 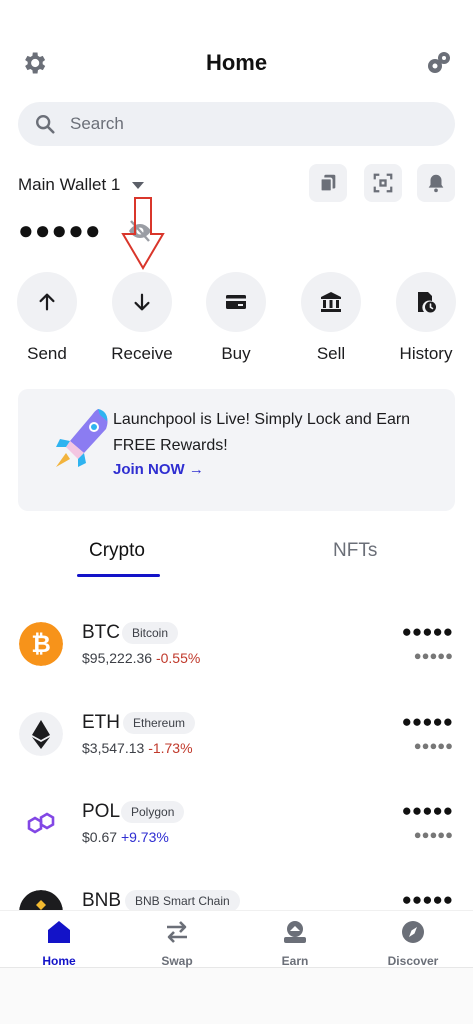 I want to click on scan-button, so click(x=383, y=183).